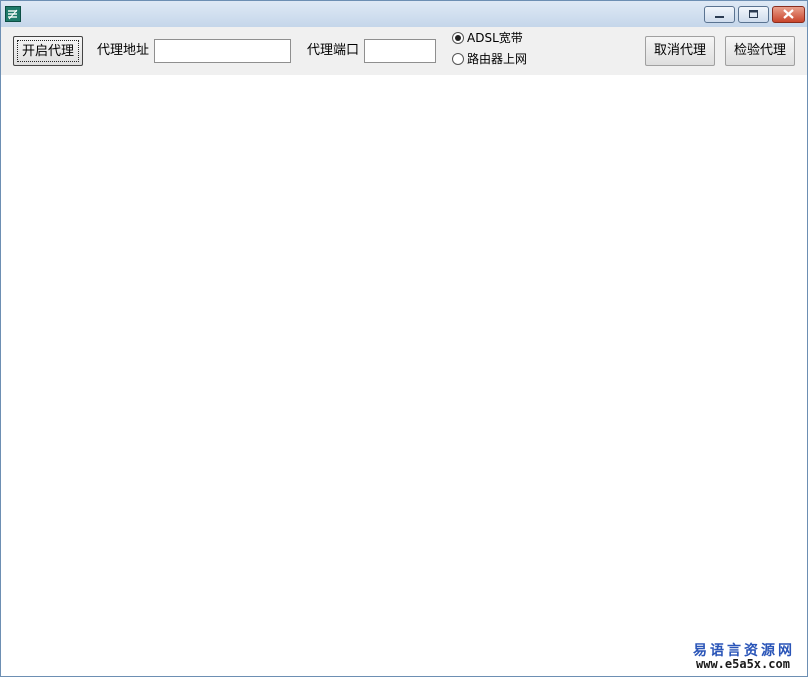 This screenshot has width=808, height=677. I want to click on radio-selected-dot, so click(458, 38).